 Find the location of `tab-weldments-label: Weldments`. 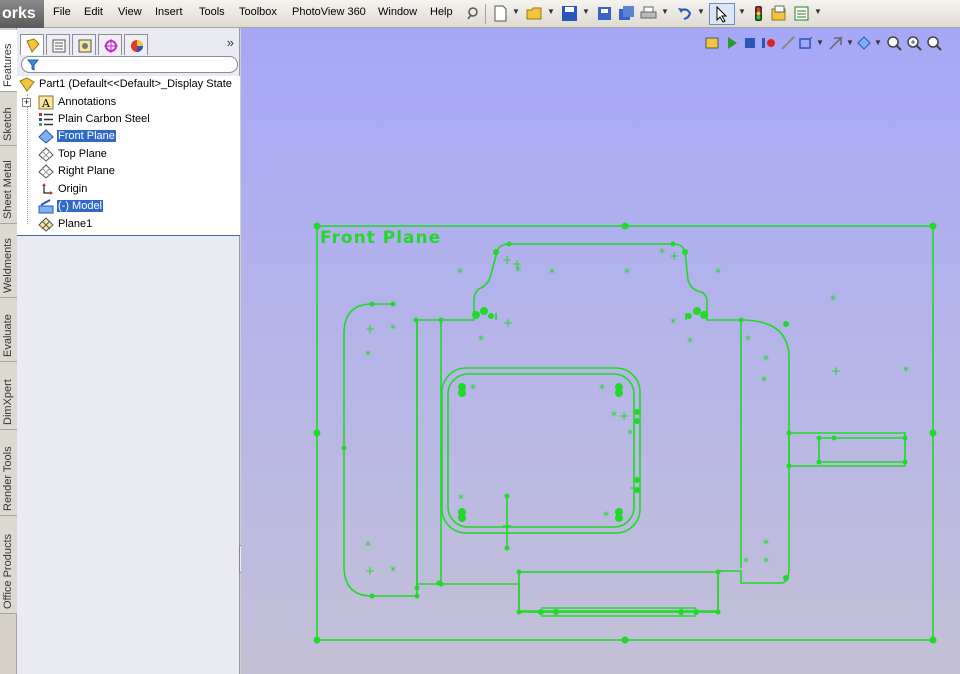

tab-weldments-label: Weldments is located at coordinates (8, 265).